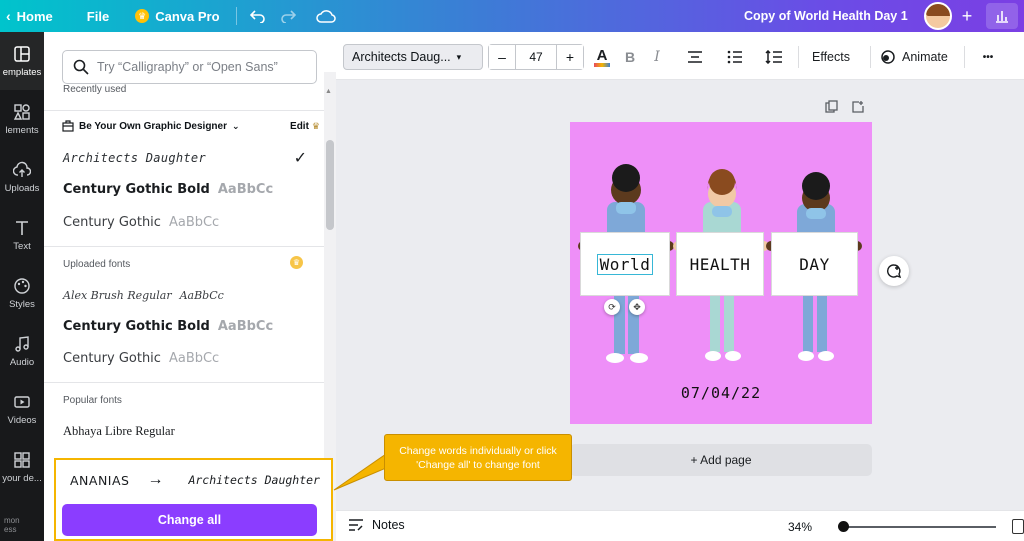  What do you see at coordinates (1018, 526) in the screenshot?
I see `page-view-icon` at bounding box center [1018, 526].